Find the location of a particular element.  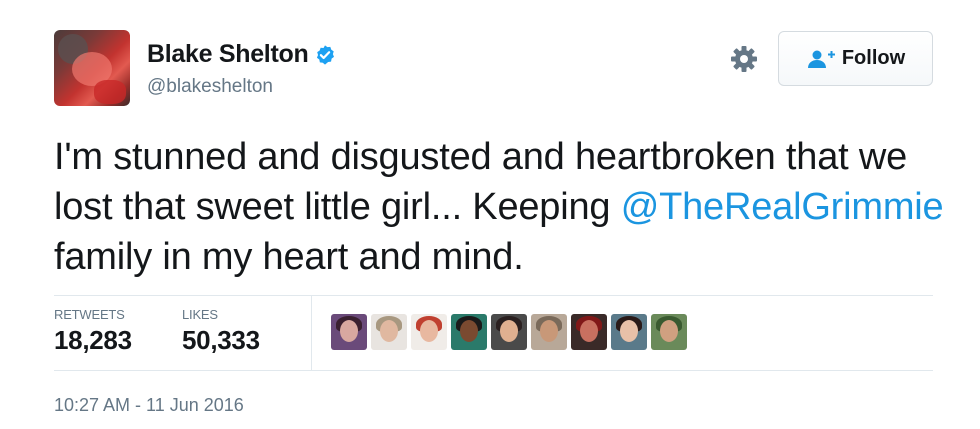

likes-stat: LIKES 50,333 is located at coordinates (221, 331).